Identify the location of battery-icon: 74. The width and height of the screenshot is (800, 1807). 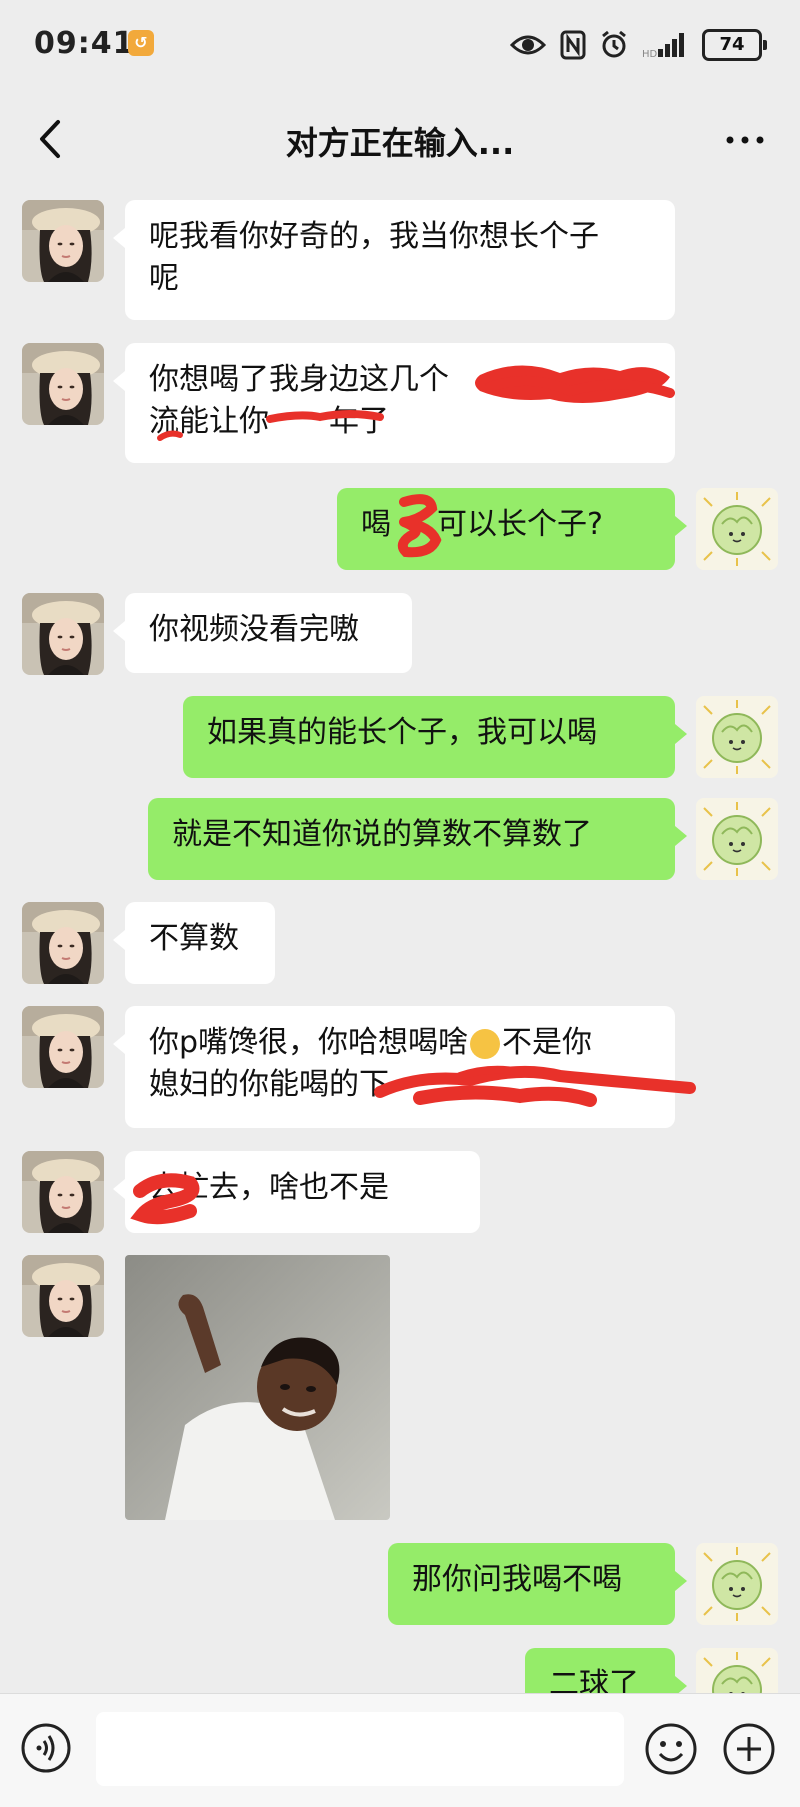
(734, 45).